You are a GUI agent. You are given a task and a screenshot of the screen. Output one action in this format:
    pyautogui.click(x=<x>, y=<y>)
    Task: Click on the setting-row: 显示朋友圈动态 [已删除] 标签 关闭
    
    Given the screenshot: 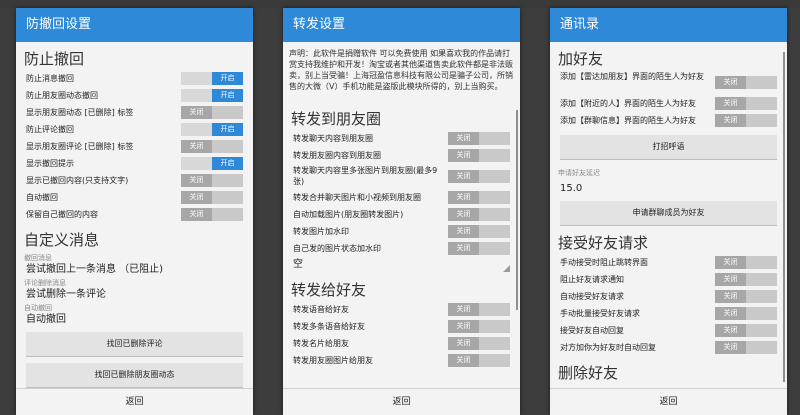 What is the action you would take?
    pyautogui.click(x=134, y=112)
    